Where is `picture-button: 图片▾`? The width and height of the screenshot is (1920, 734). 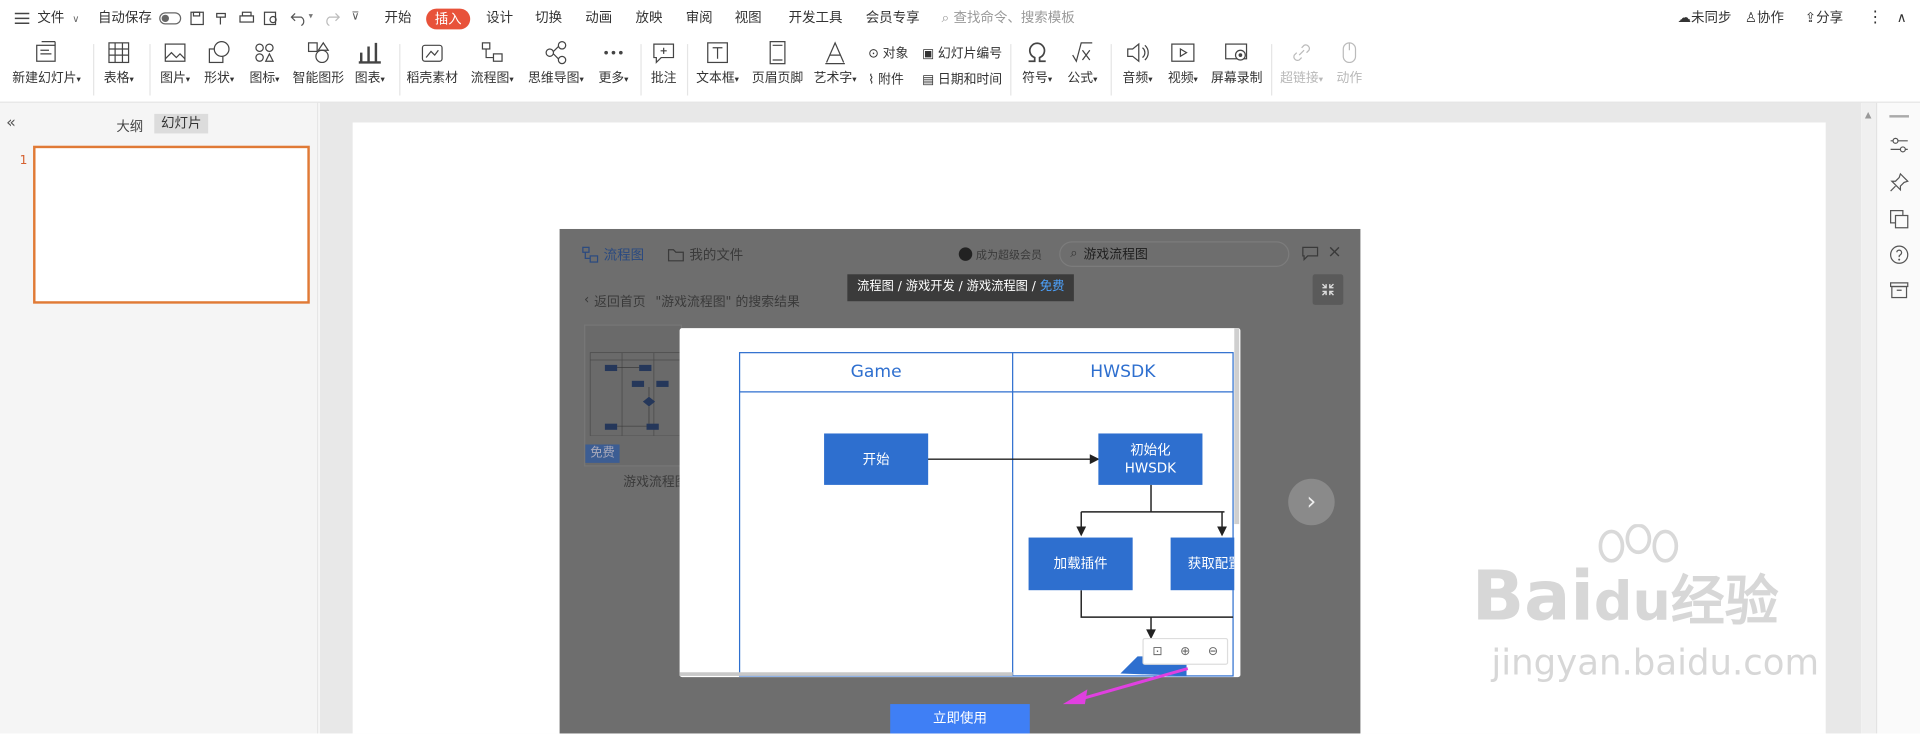
picture-button: 图片▾ is located at coordinates (175, 63).